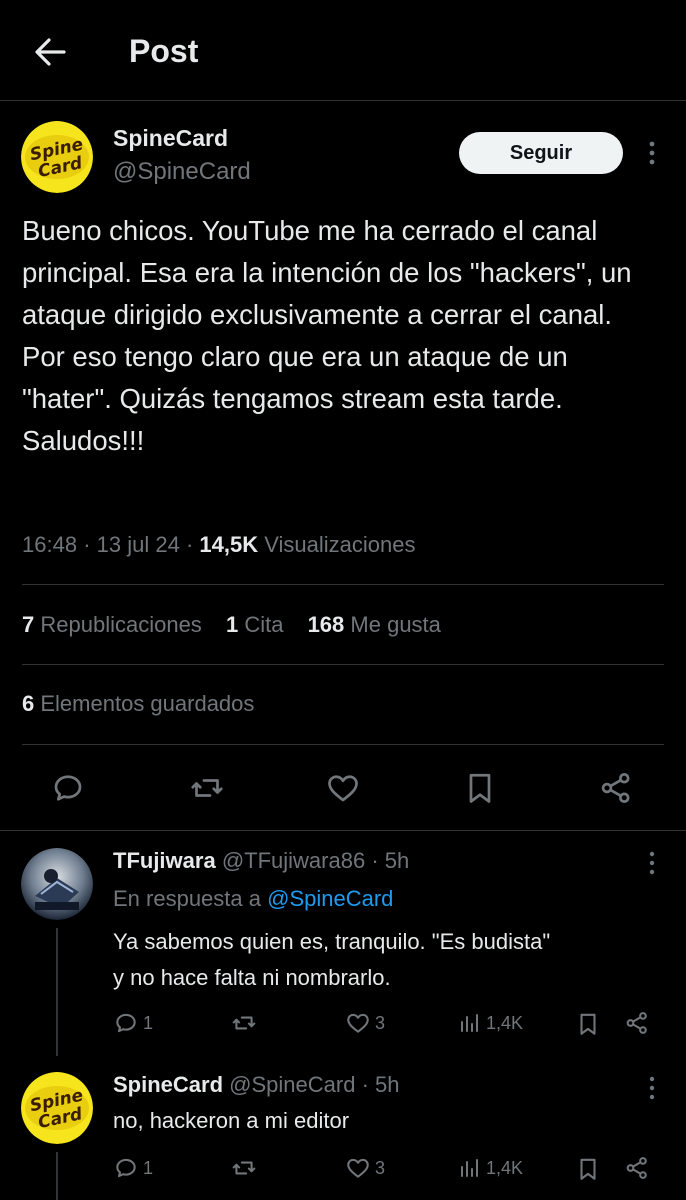 The image size is (686, 1200). Describe the element at coordinates (264, 624) in the screenshot. I see `quotes-label: Cita` at that location.